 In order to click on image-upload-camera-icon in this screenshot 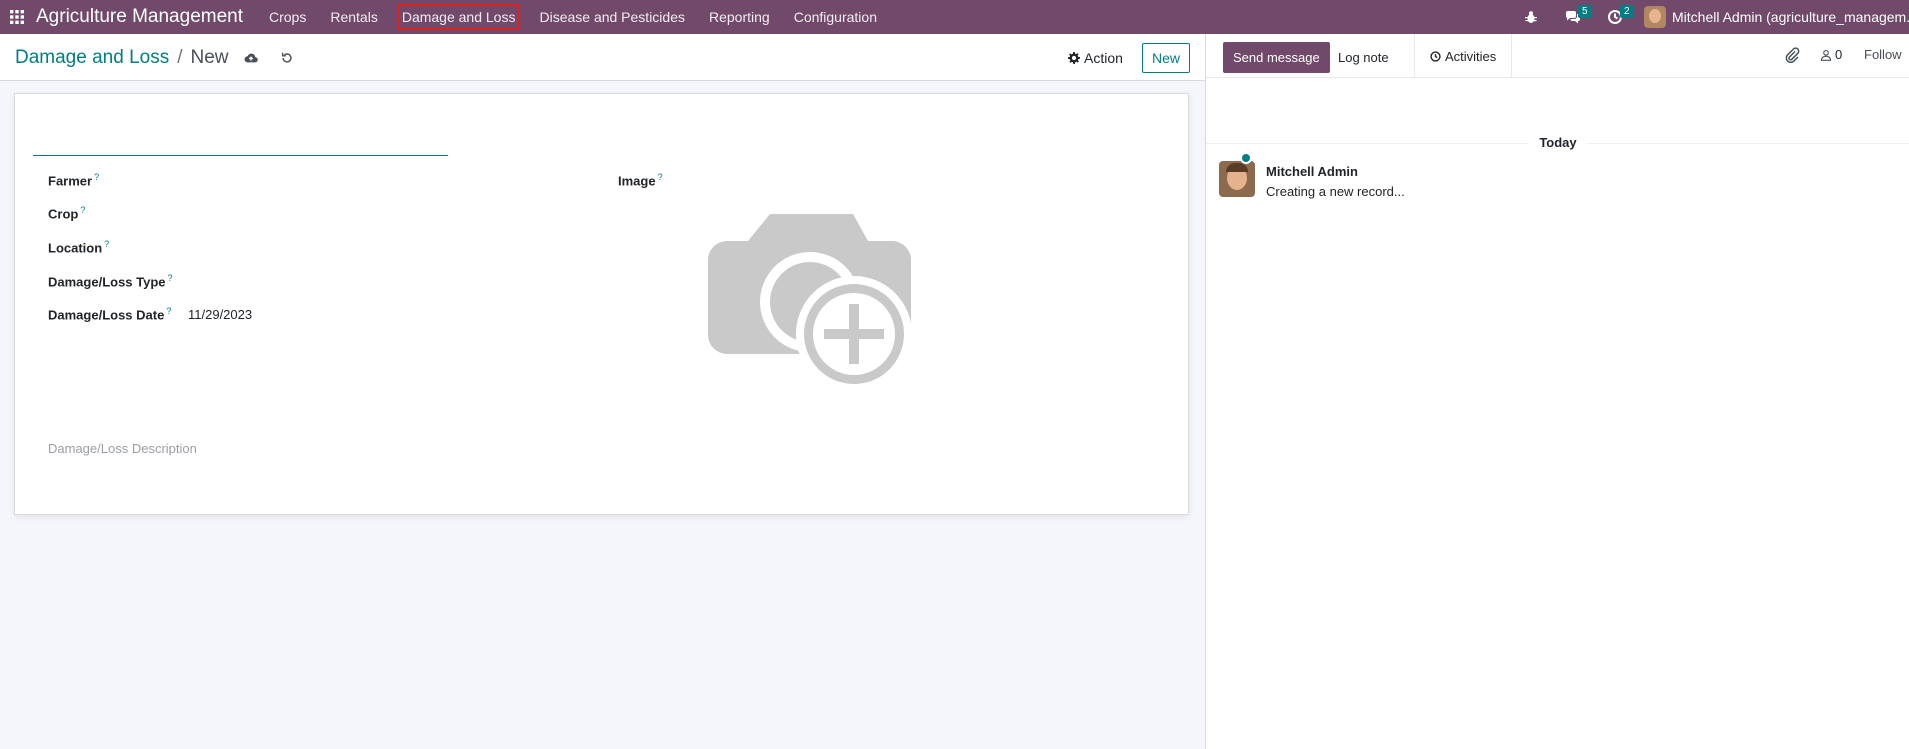, I will do `click(810, 303)`.